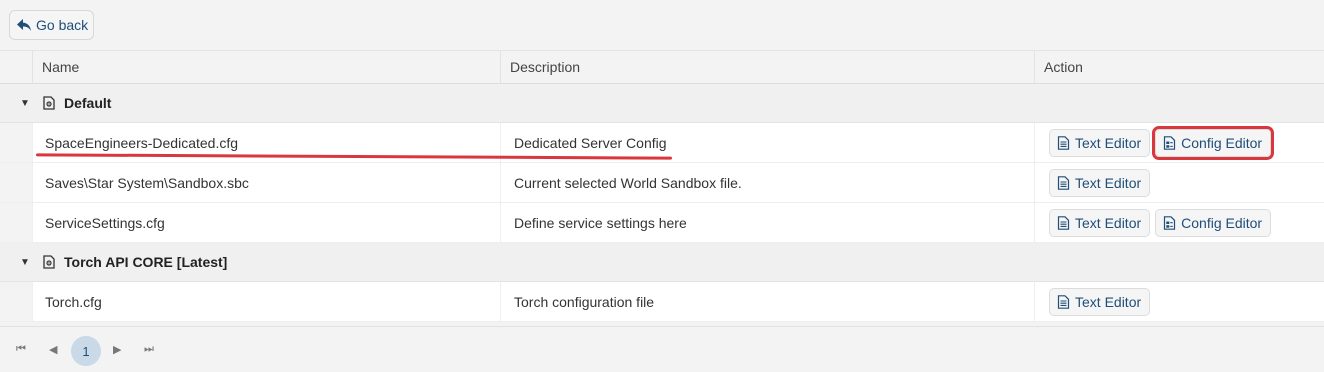 The height and width of the screenshot is (372, 1324). Describe the element at coordinates (24, 25) in the screenshot. I see `reply-arrow-icon` at that location.